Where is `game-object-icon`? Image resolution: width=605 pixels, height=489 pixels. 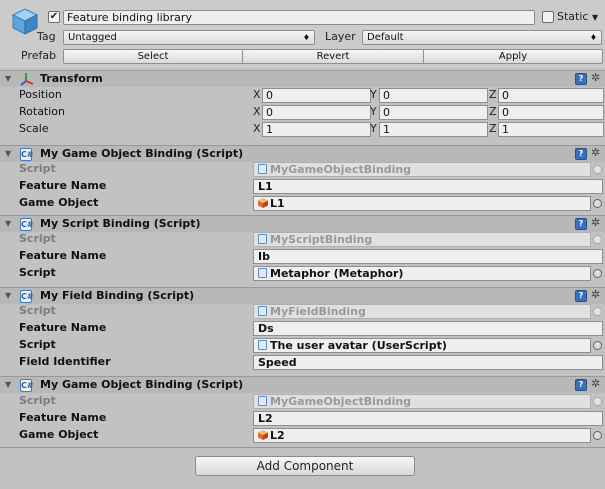
game-object-icon is located at coordinates (263, 203).